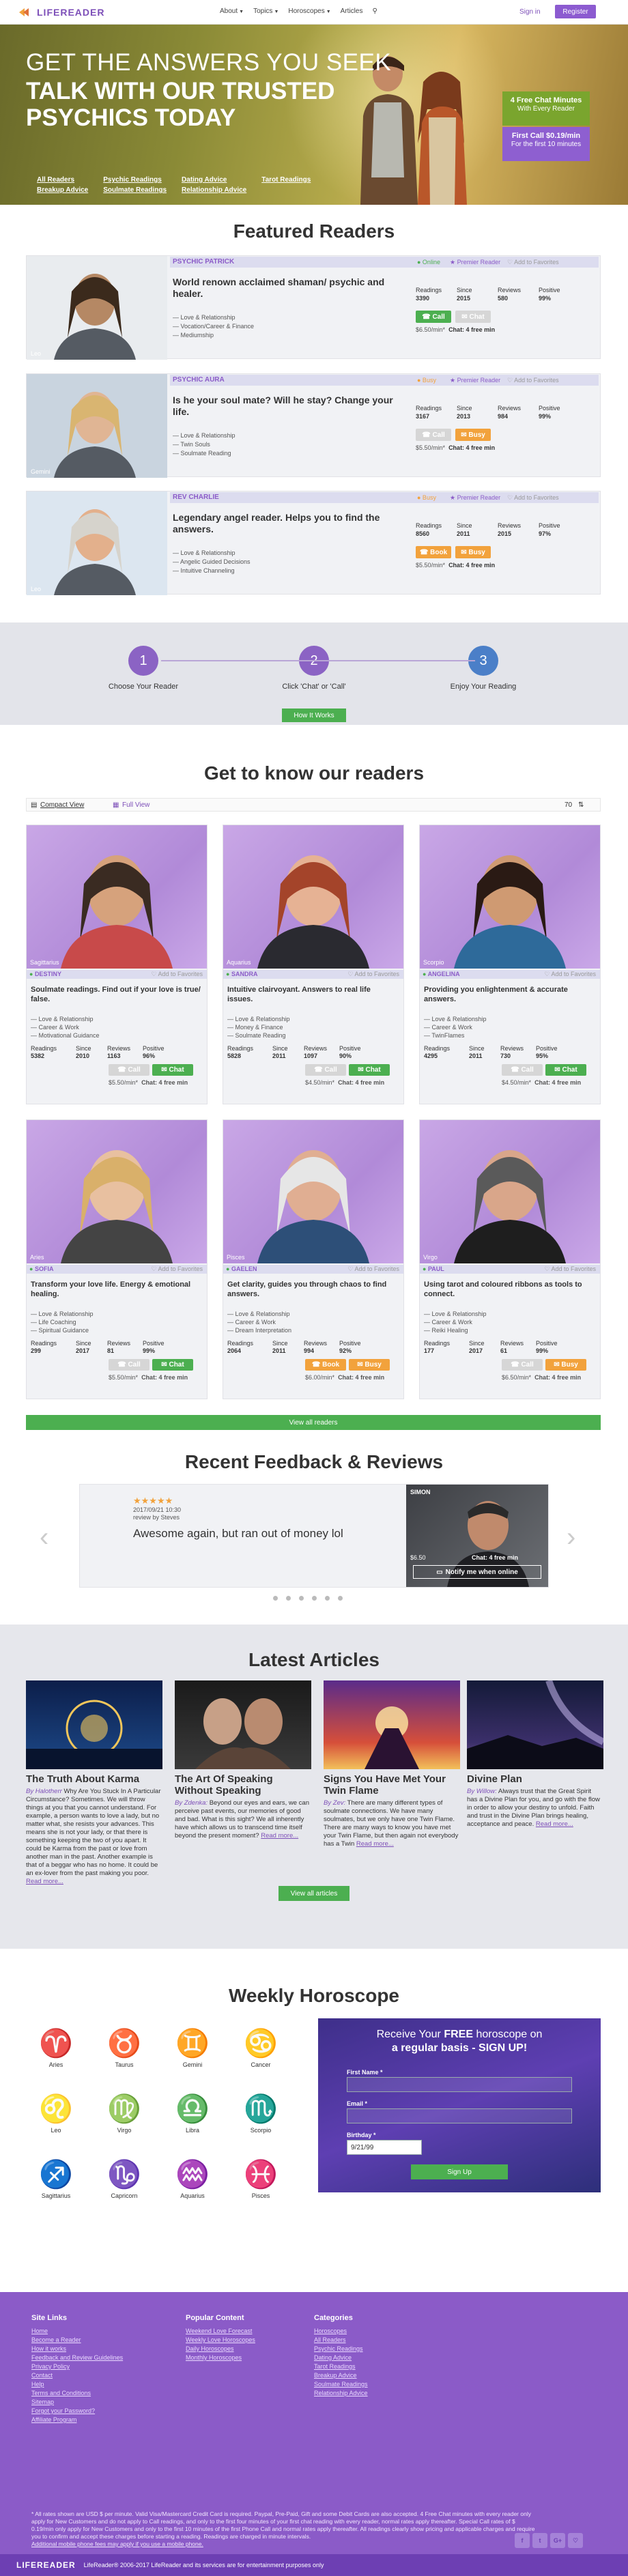 The width and height of the screenshot is (628, 2576). Describe the element at coordinates (321, 1351) in the screenshot. I see `reviews-count: 994` at that location.